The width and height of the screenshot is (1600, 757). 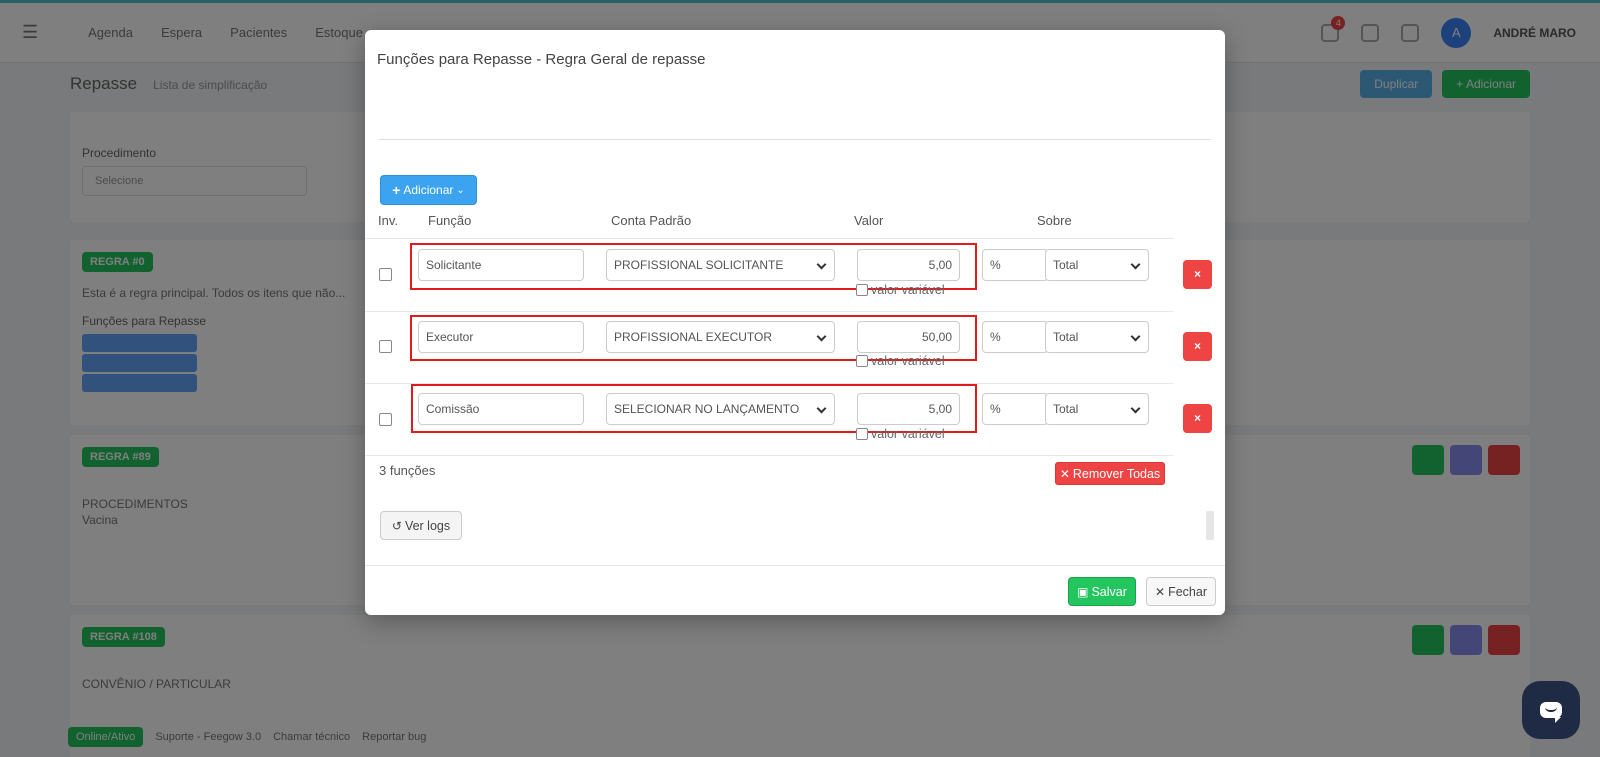 I want to click on header-inv: Inv., so click(x=388, y=220).